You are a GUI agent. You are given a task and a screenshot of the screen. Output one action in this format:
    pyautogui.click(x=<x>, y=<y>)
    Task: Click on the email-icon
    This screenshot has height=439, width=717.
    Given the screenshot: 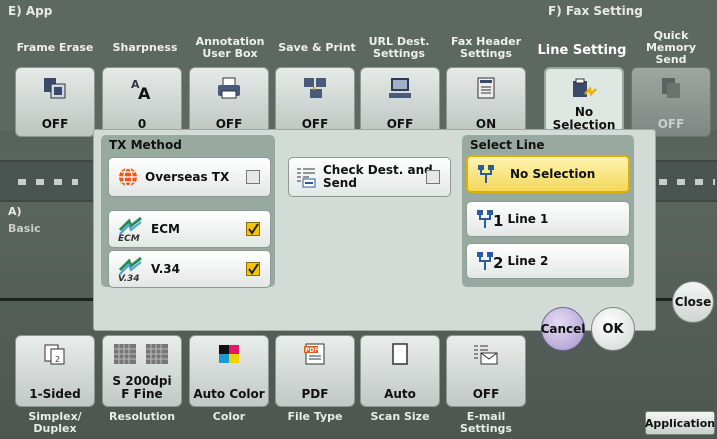 What is the action you would take?
    pyautogui.click(x=486, y=356)
    